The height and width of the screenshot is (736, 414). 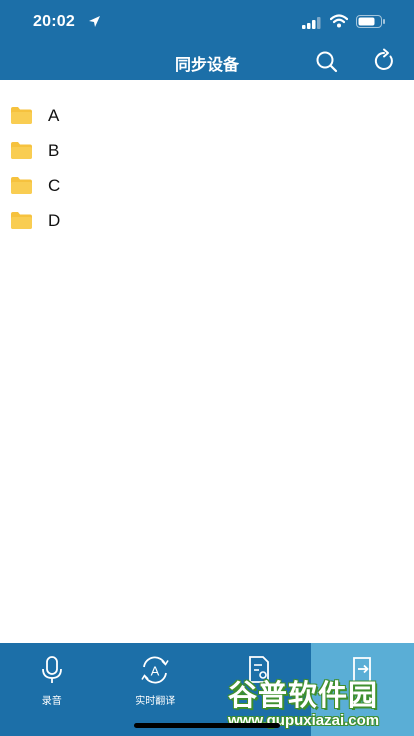 What do you see at coordinates (339, 23) in the screenshot?
I see `wifi-icon` at bounding box center [339, 23].